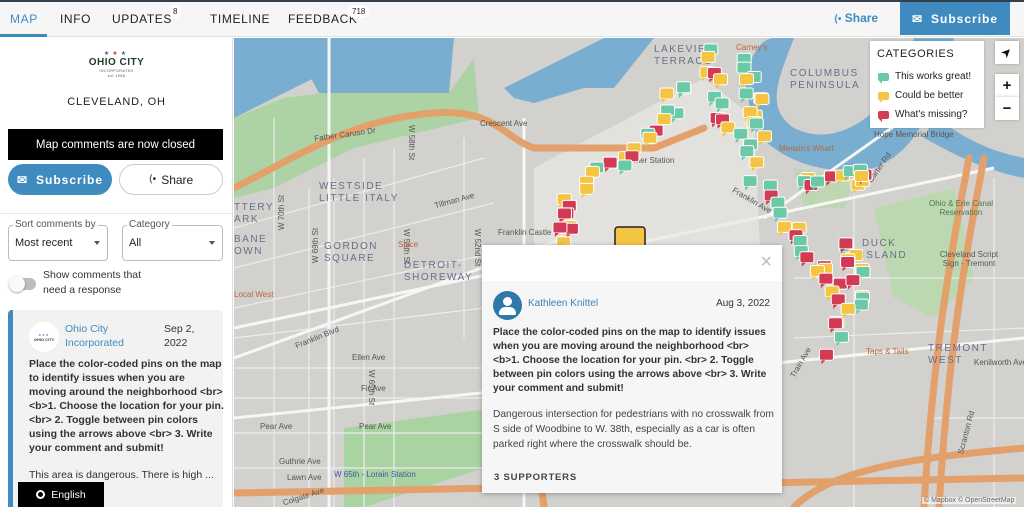  What do you see at coordinates (105, 336) in the screenshot?
I see `comment-author: Ohio City Incorporated` at bounding box center [105, 336].